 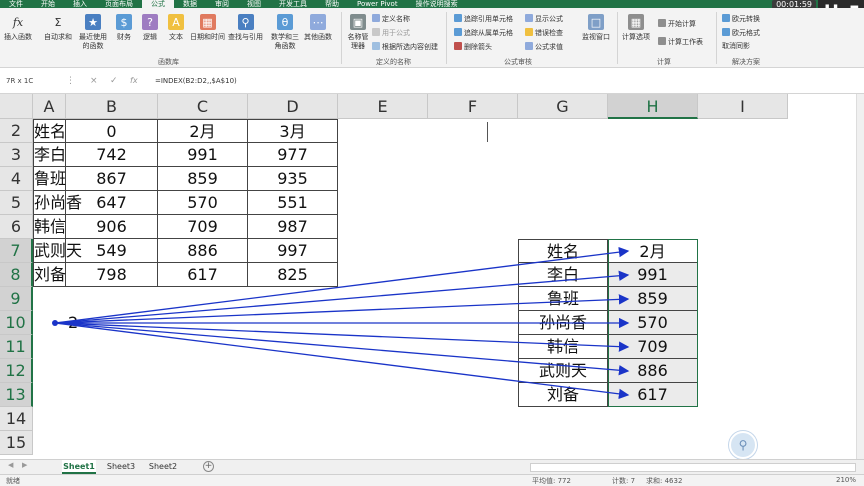 I want to click on group-function-library: 函数库, so click(x=168, y=62).